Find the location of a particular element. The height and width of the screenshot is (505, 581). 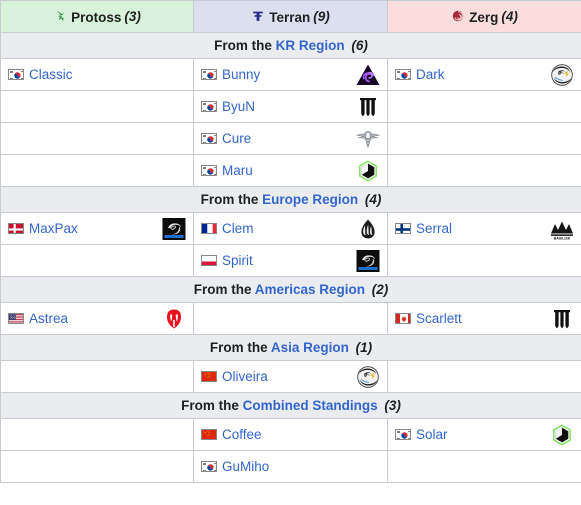

dkz-triangle-logo is located at coordinates (368, 75).